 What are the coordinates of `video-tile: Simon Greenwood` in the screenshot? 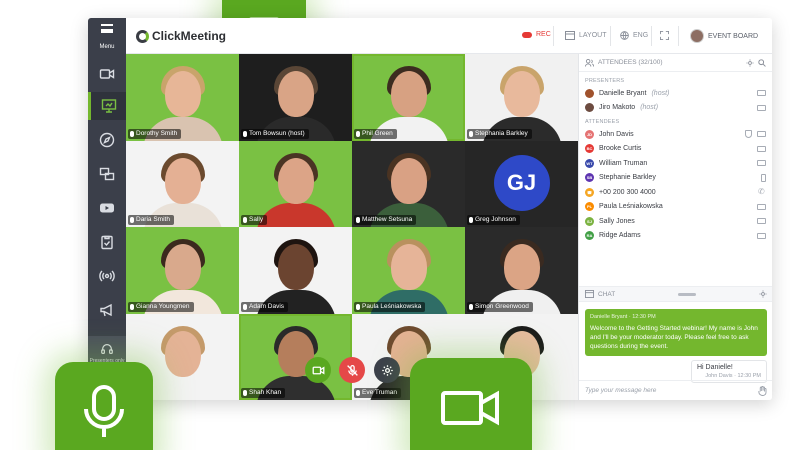 It's located at (521, 270).